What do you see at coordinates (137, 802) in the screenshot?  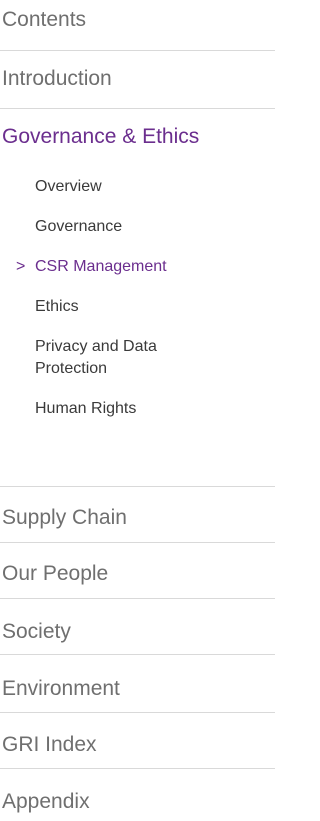 I see `toc-section-appendix: Appendix` at bounding box center [137, 802].